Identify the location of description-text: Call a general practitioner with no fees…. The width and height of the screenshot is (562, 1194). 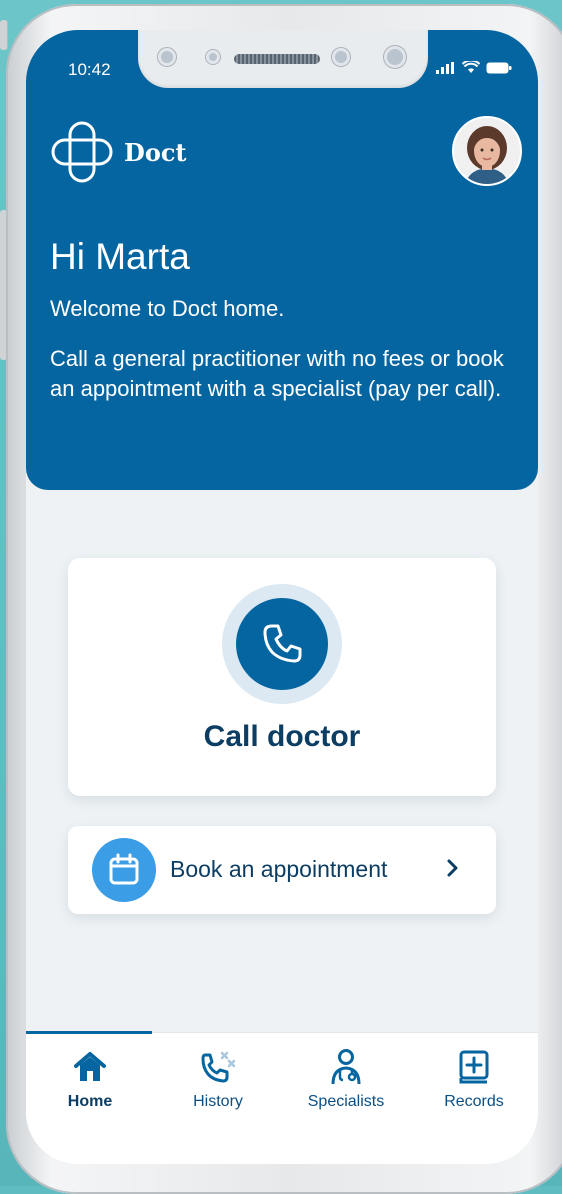
(277, 373).